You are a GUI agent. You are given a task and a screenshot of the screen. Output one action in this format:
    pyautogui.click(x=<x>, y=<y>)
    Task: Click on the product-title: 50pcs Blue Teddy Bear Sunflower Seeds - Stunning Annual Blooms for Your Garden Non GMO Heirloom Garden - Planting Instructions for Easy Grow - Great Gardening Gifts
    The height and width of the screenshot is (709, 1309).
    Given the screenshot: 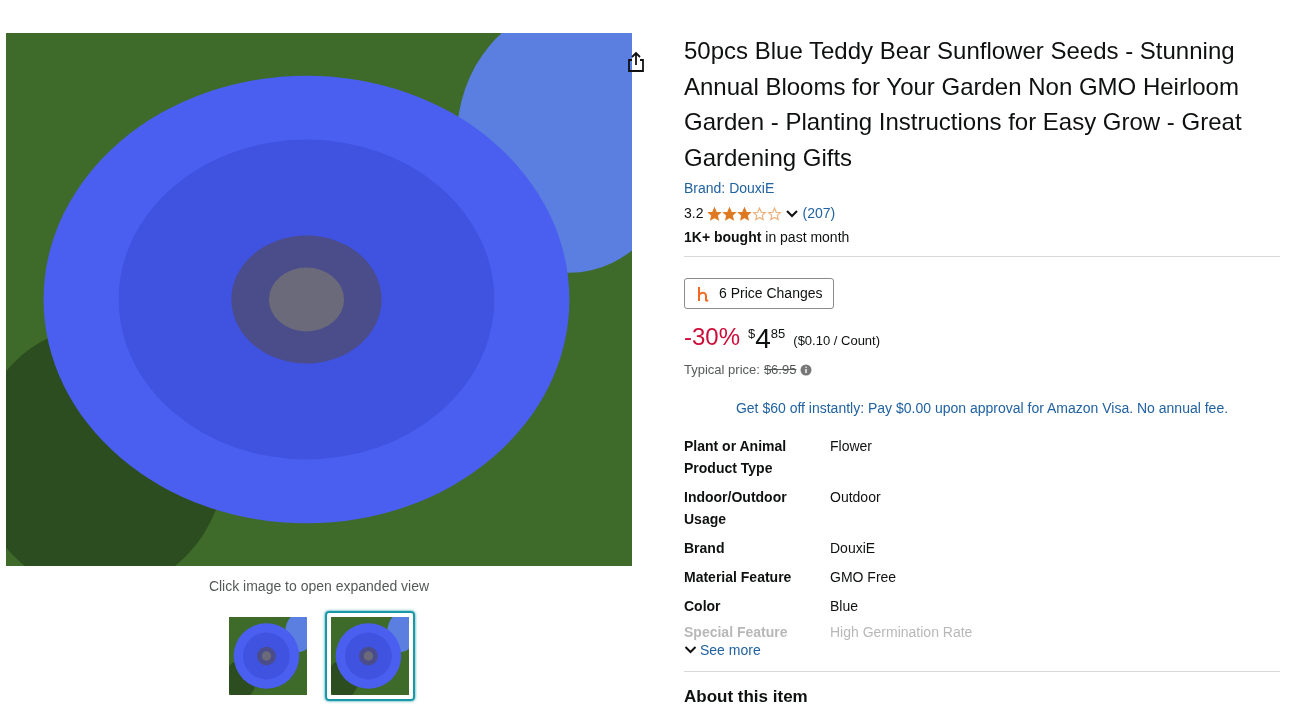 What is the action you would take?
    pyautogui.click(x=963, y=104)
    